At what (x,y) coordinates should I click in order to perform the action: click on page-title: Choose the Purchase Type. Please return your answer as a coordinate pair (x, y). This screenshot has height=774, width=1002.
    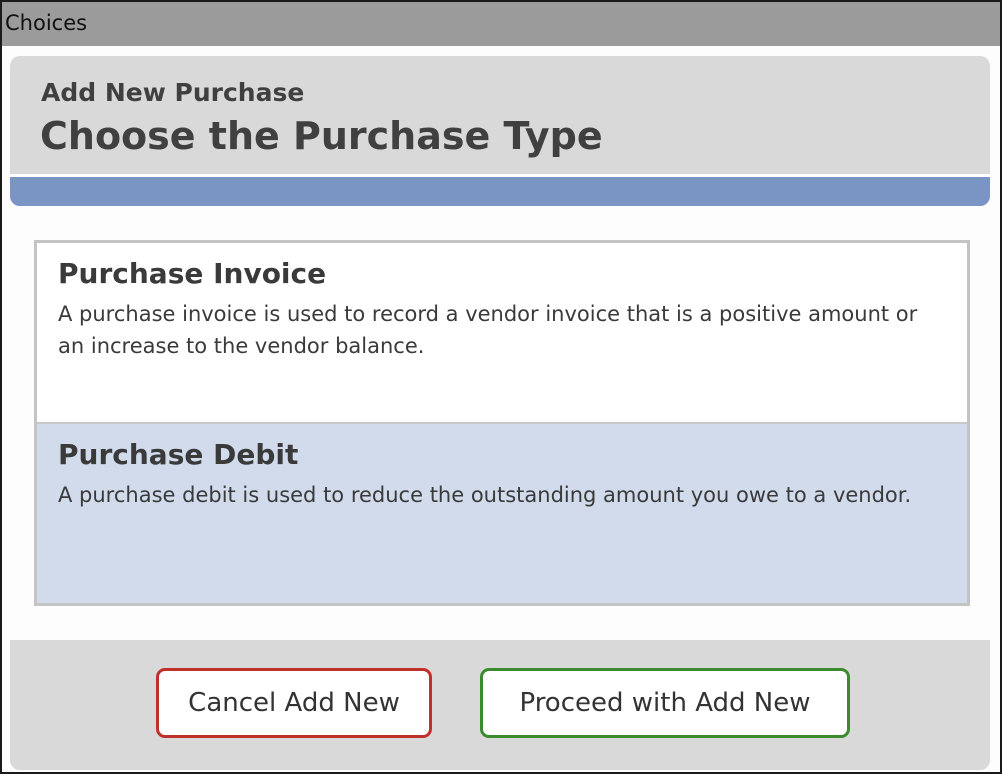
    Looking at the image, I should click on (321, 136).